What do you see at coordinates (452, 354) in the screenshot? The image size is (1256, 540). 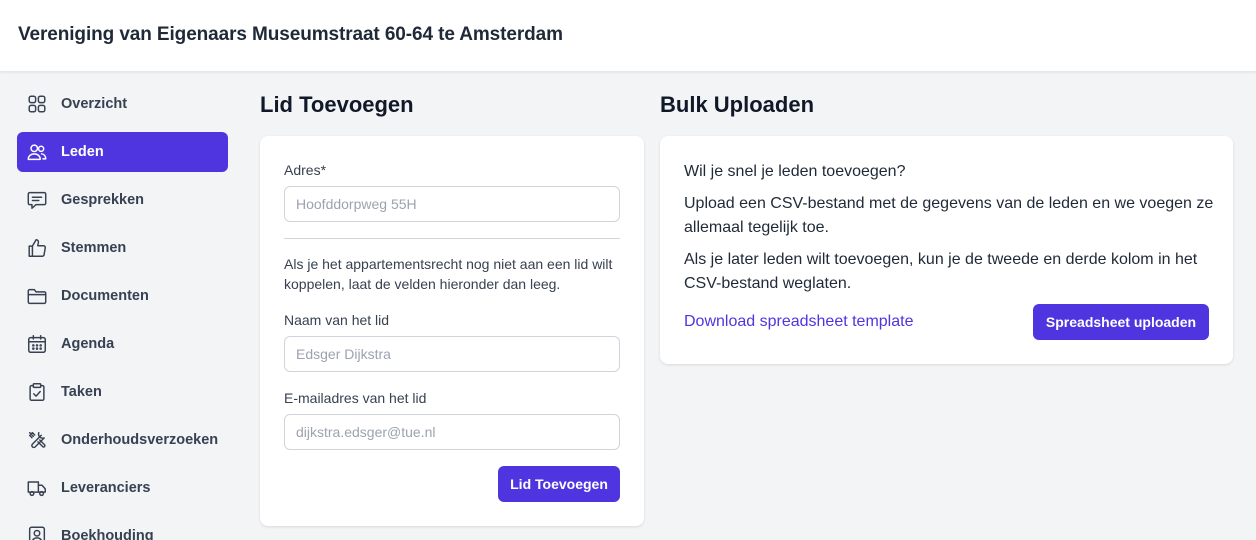 I see `member-name-input` at bounding box center [452, 354].